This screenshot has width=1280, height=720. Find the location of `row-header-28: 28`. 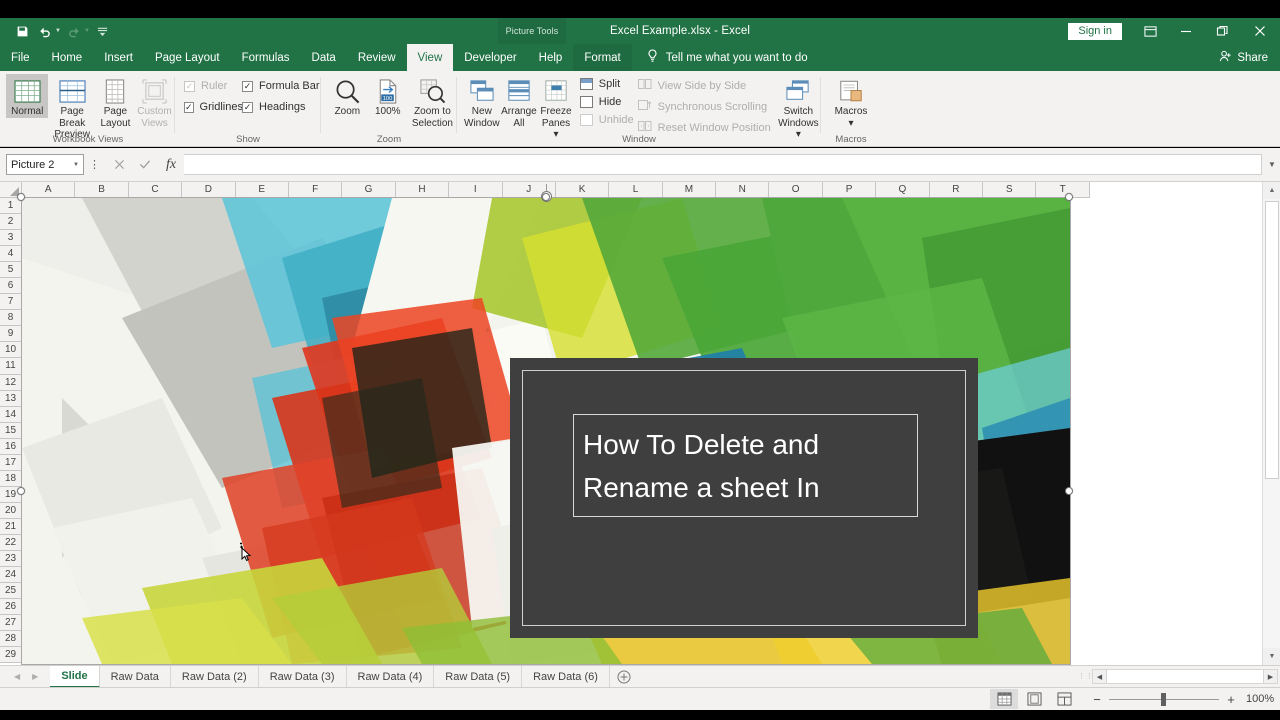

row-header-28: 28 is located at coordinates (11, 639).